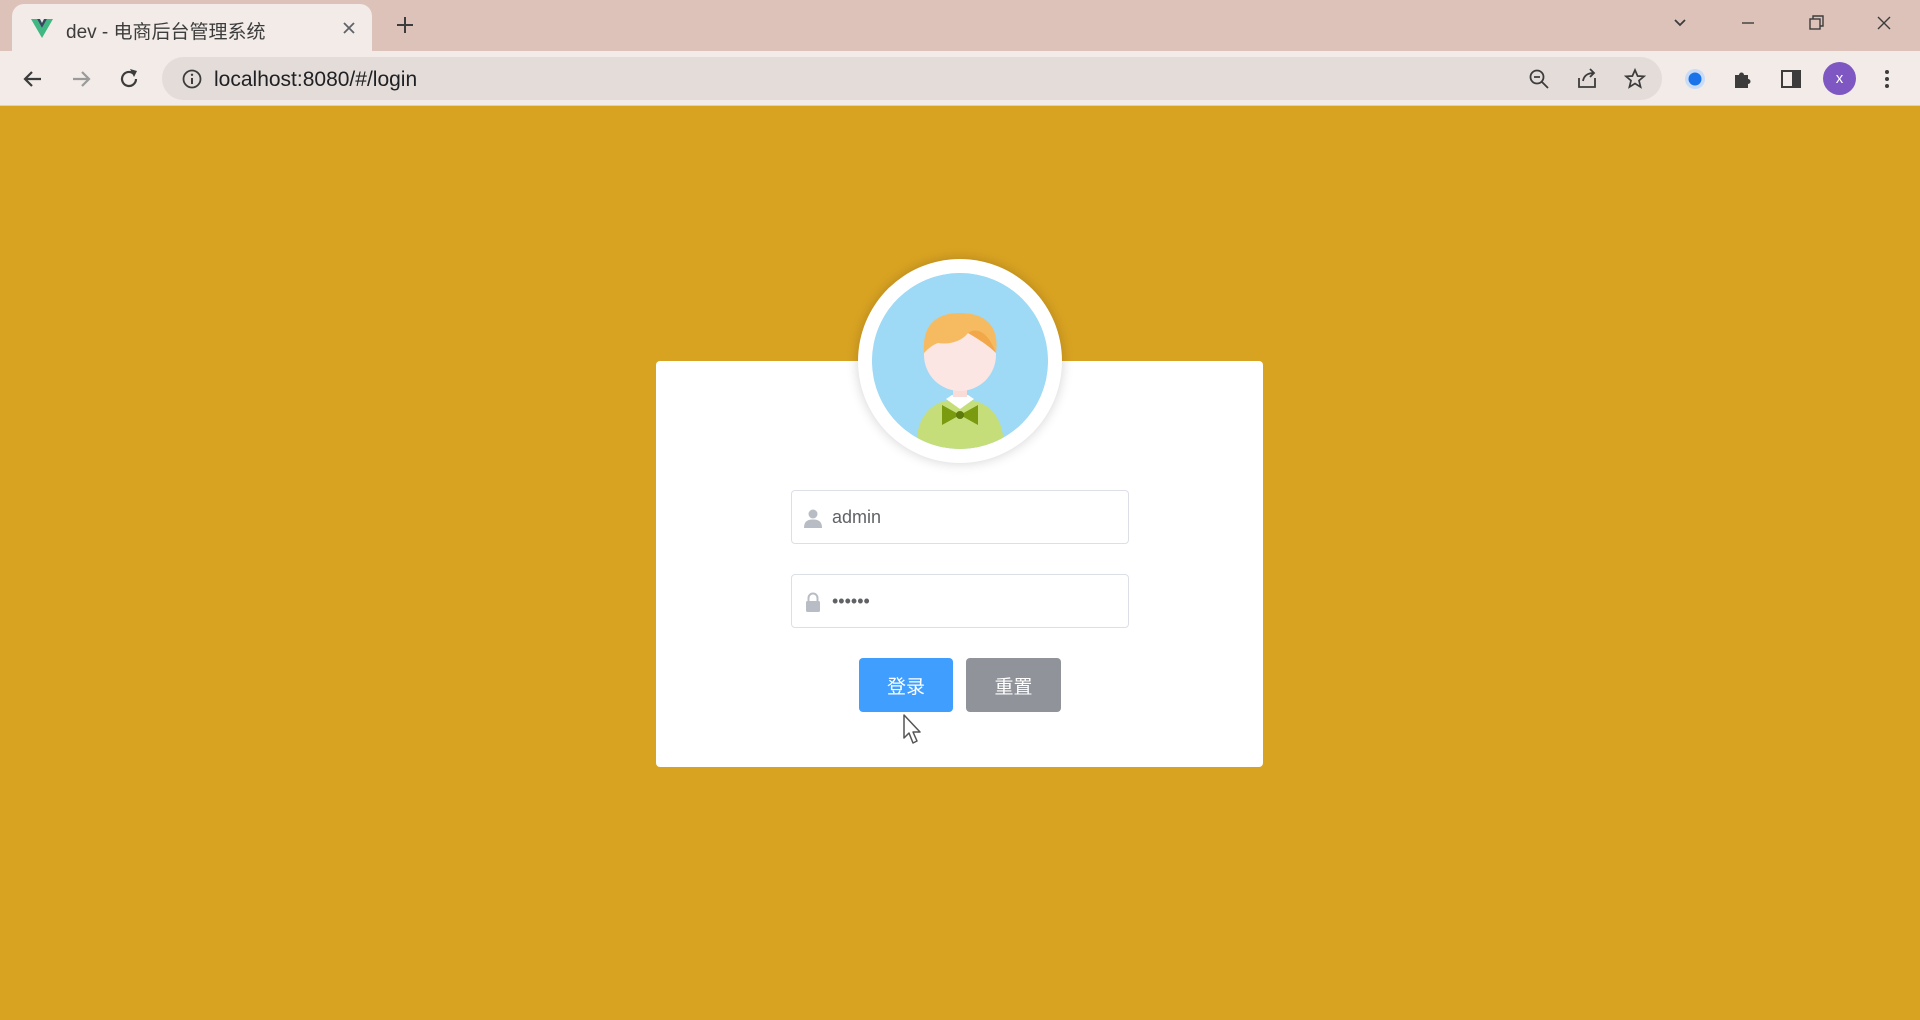 This screenshot has height=1020, width=1920. I want to click on vue-logo-icon, so click(42, 28).